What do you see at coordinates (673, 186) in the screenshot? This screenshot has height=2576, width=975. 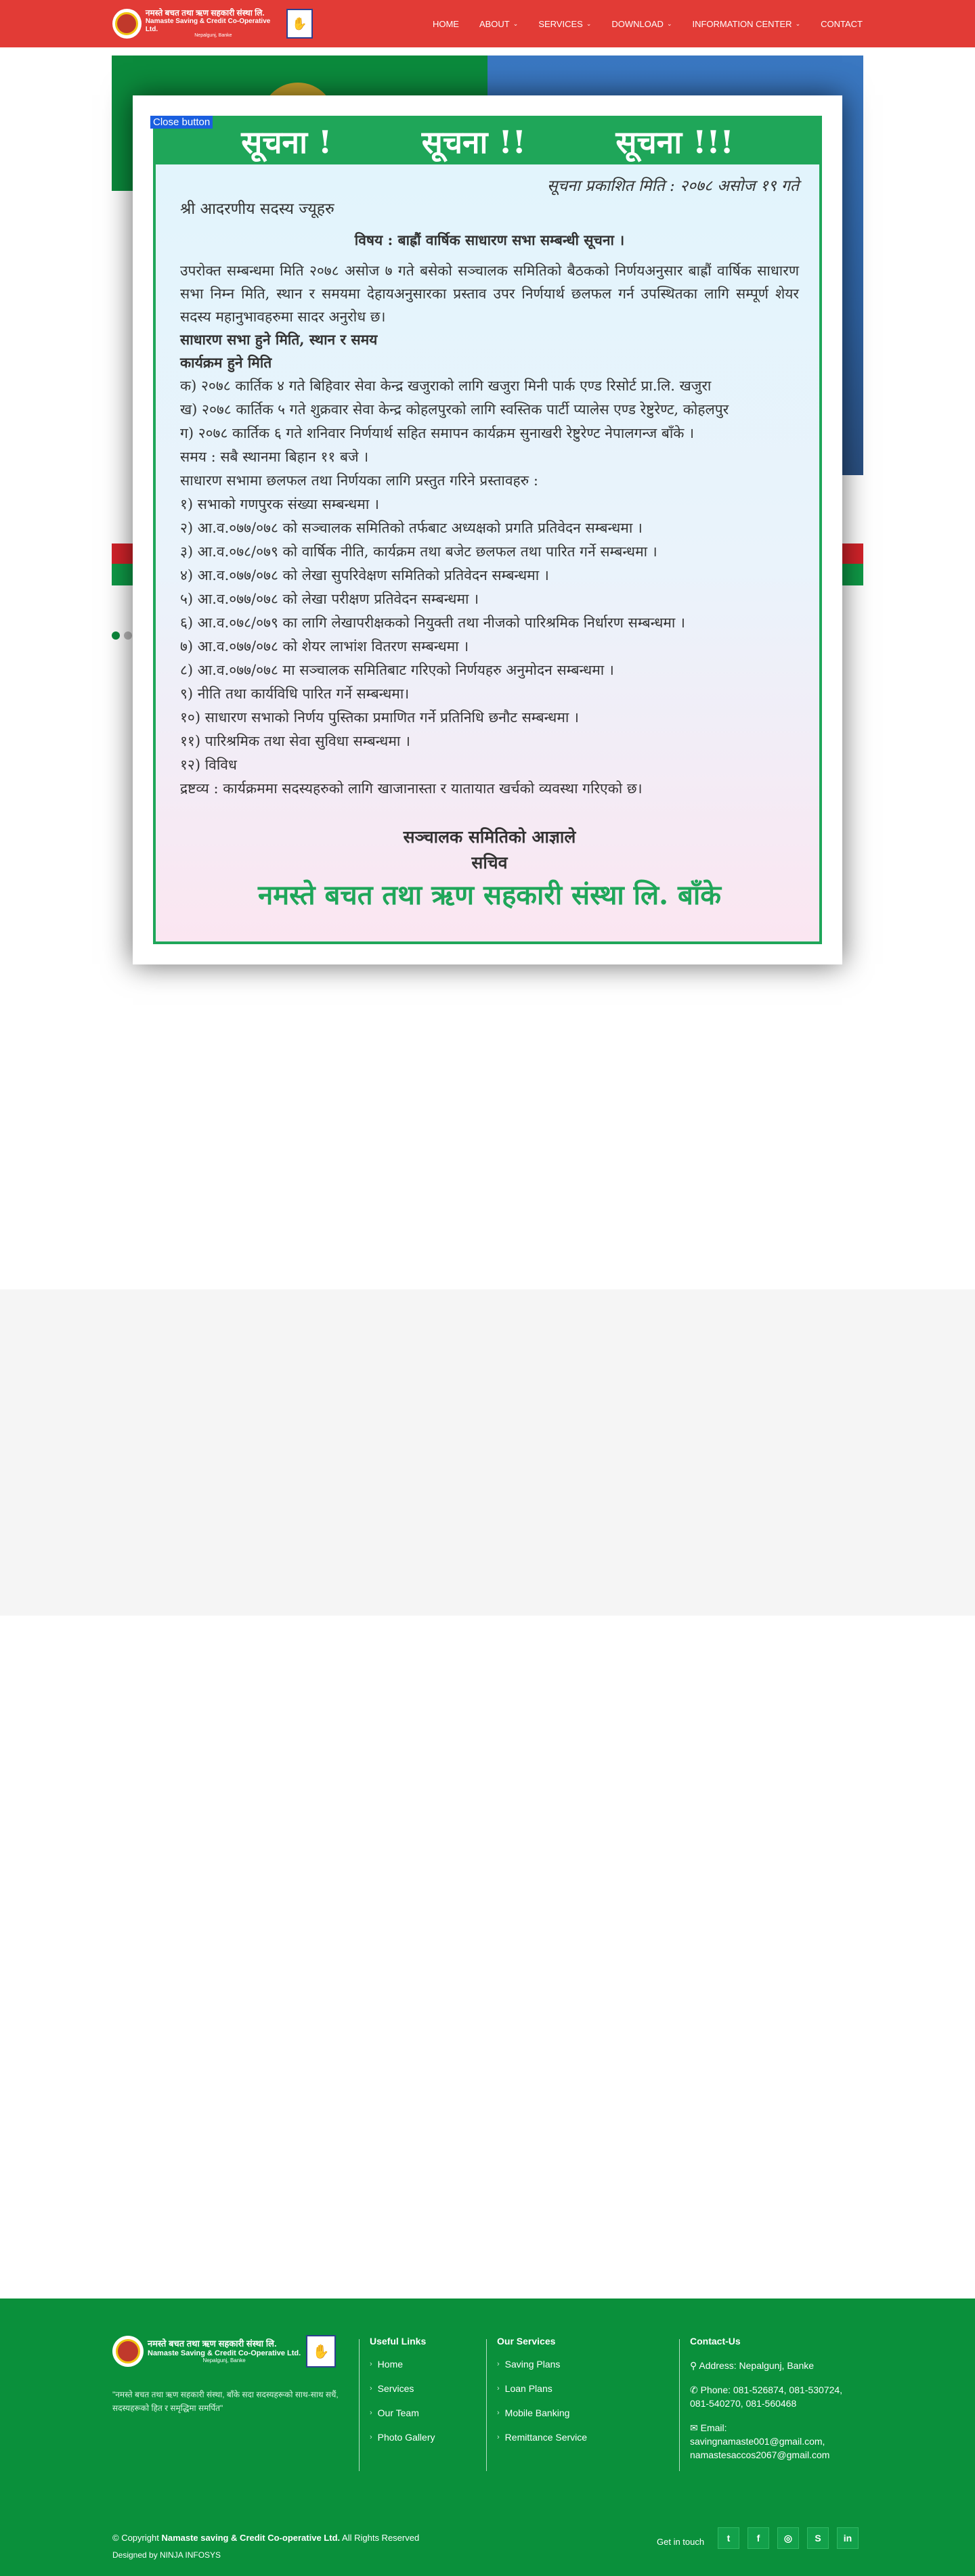 I see `publish-date: सूचना प्रकाशित मिति : २०७८ असोज १९ गते` at bounding box center [673, 186].